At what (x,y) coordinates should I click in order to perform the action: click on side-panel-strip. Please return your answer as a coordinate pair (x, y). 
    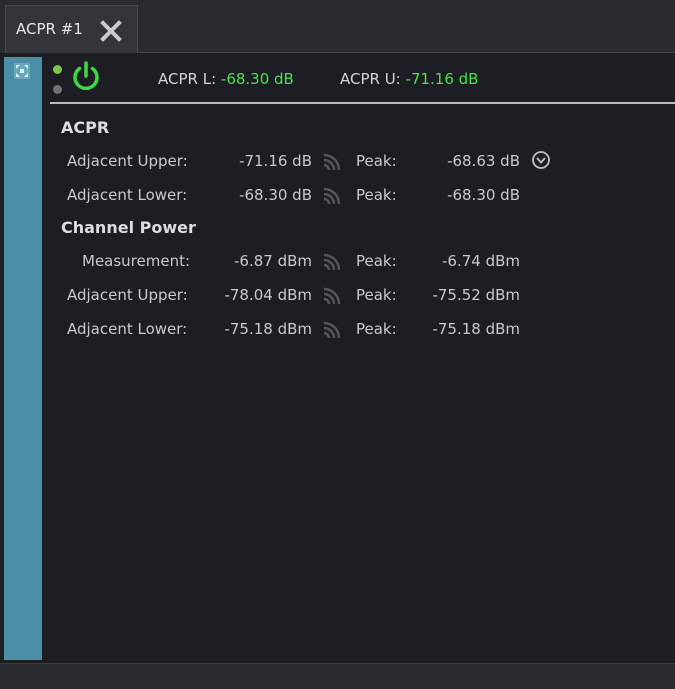
    Looking at the image, I should click on (23, 358).